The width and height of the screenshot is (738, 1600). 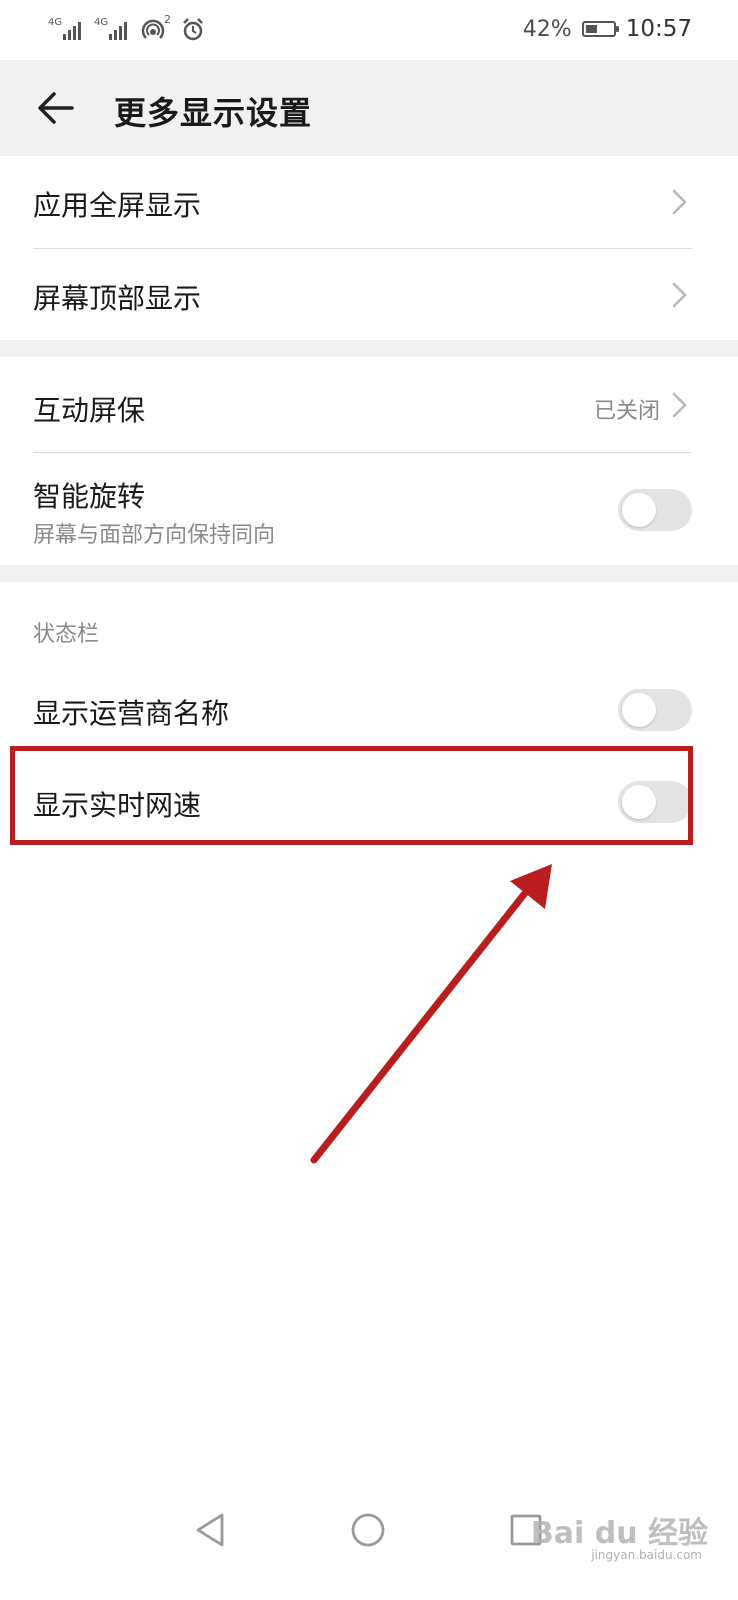 I want to click on section-header-status-bar: 状态栏, so click(x=369, y=623).